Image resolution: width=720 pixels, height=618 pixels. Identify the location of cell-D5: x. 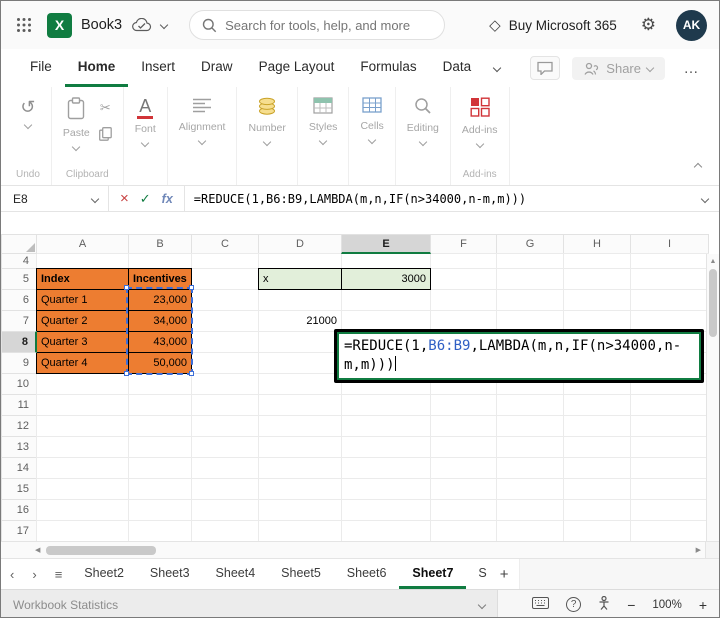
(300, 279).